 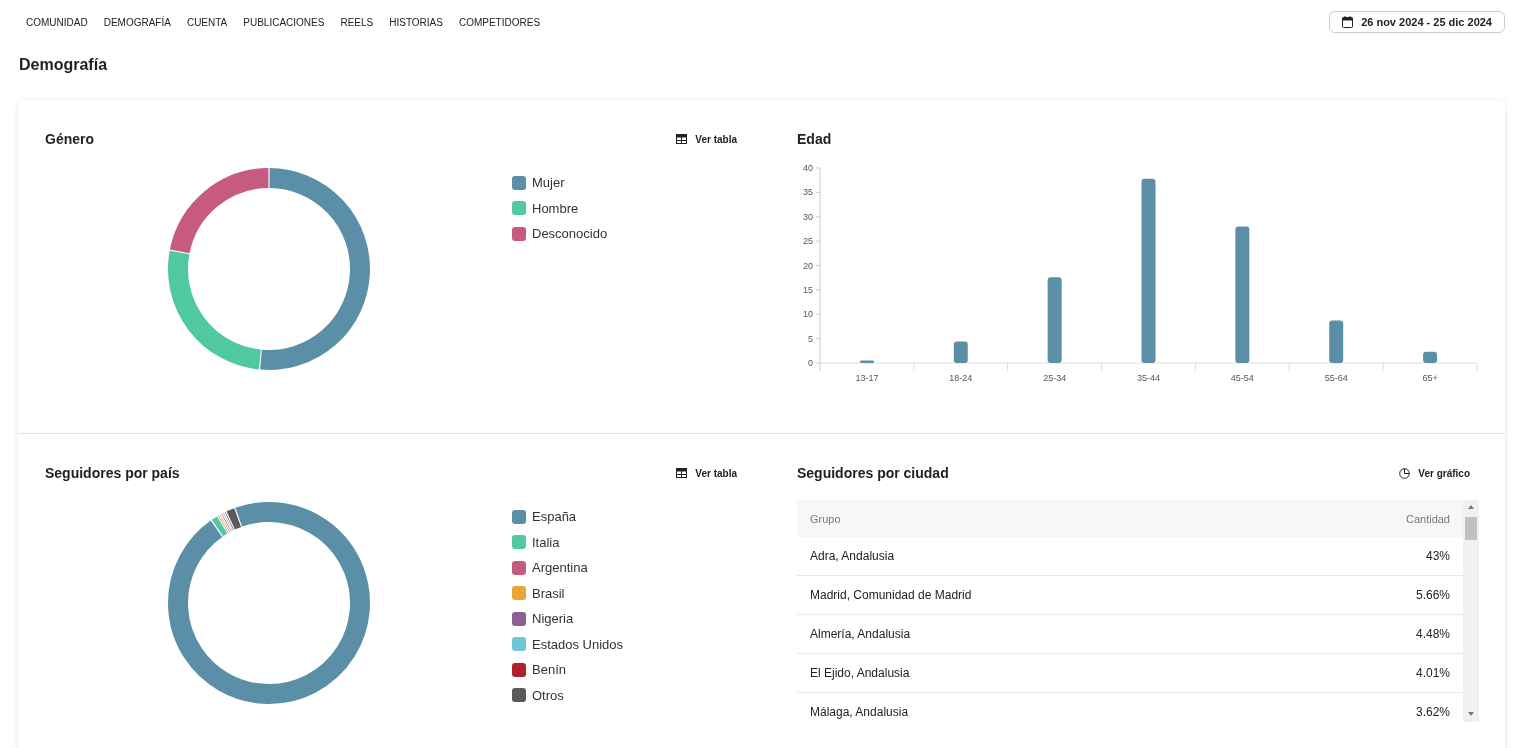 I want to click on nav-tab: HISTORIAS, so click(x=416, y=22).